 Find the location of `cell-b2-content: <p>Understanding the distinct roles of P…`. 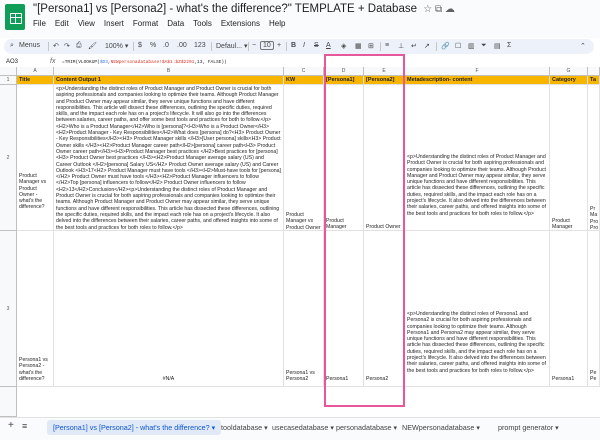

cell-b2-content: <p>Understanding the distinct roles of P… is located at coordinates (169, 158).